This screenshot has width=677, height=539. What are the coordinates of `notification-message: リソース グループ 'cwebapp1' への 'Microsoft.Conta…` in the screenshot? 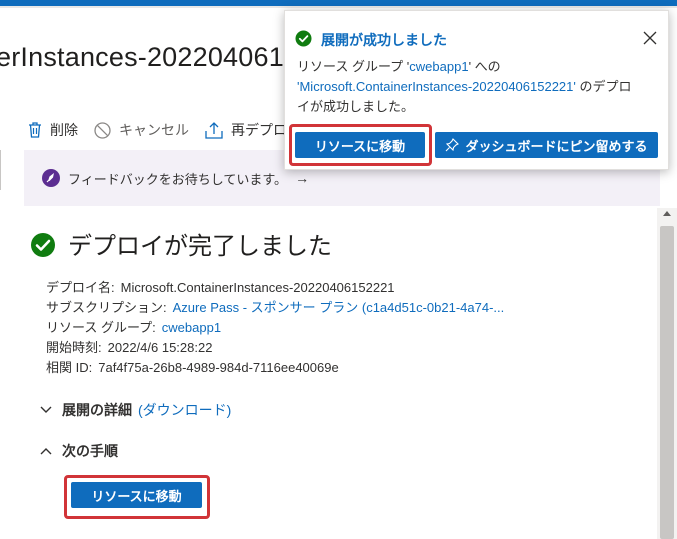 It's located at (464, 86).